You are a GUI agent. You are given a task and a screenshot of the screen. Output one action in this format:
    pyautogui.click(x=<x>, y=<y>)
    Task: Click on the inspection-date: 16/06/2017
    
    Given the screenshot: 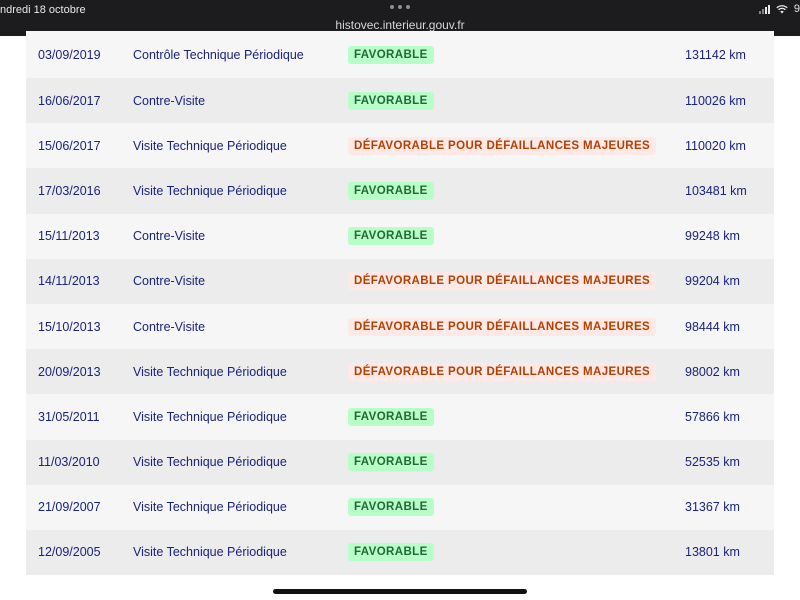 What is the action you would take?
    pyautogui.click(x=69, y=100)
    